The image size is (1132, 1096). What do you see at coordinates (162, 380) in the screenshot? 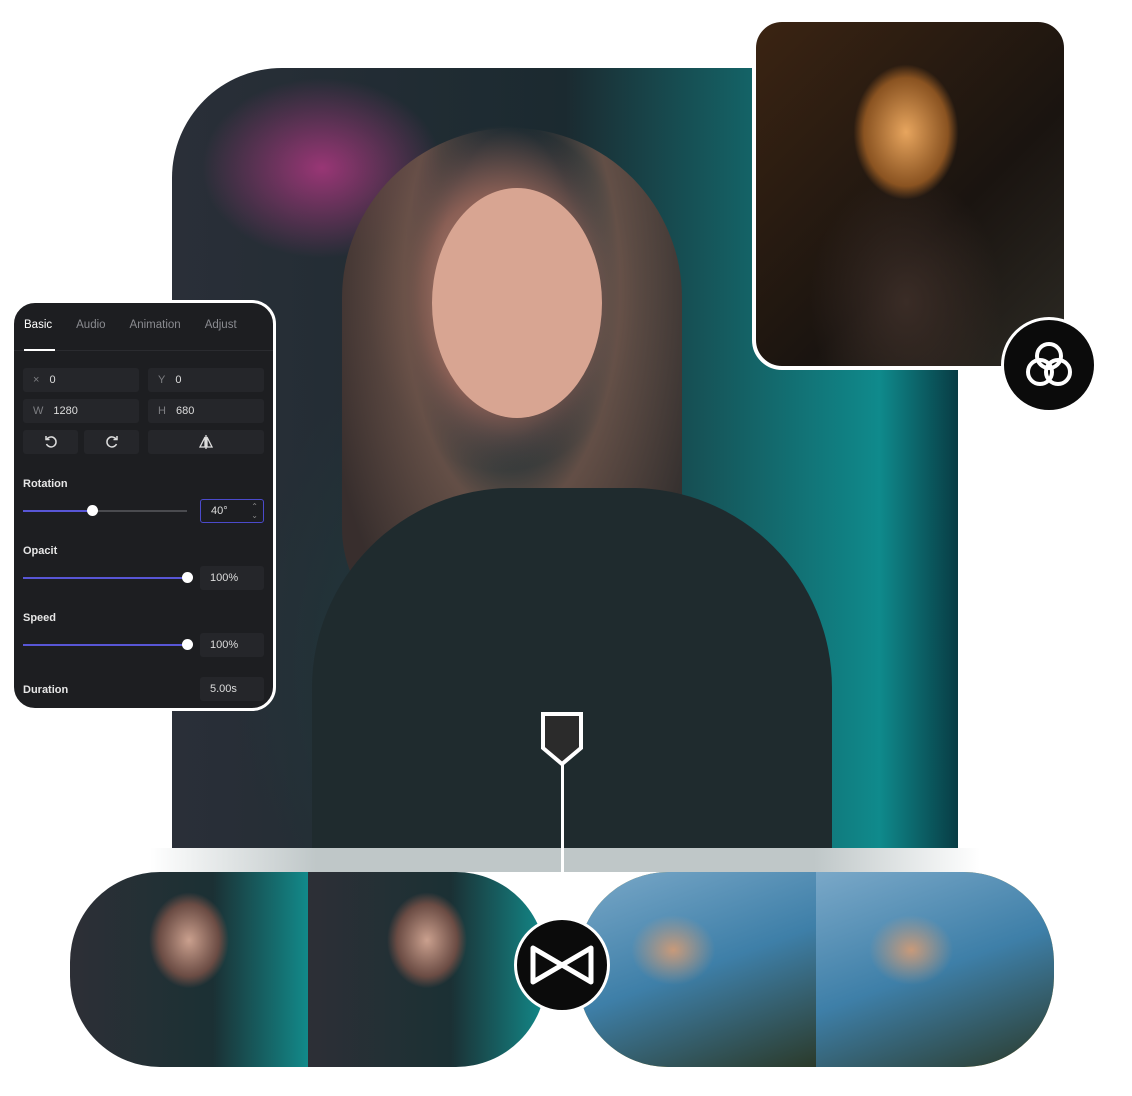
I see `y-label: Y` at bounding box center [162, 380].